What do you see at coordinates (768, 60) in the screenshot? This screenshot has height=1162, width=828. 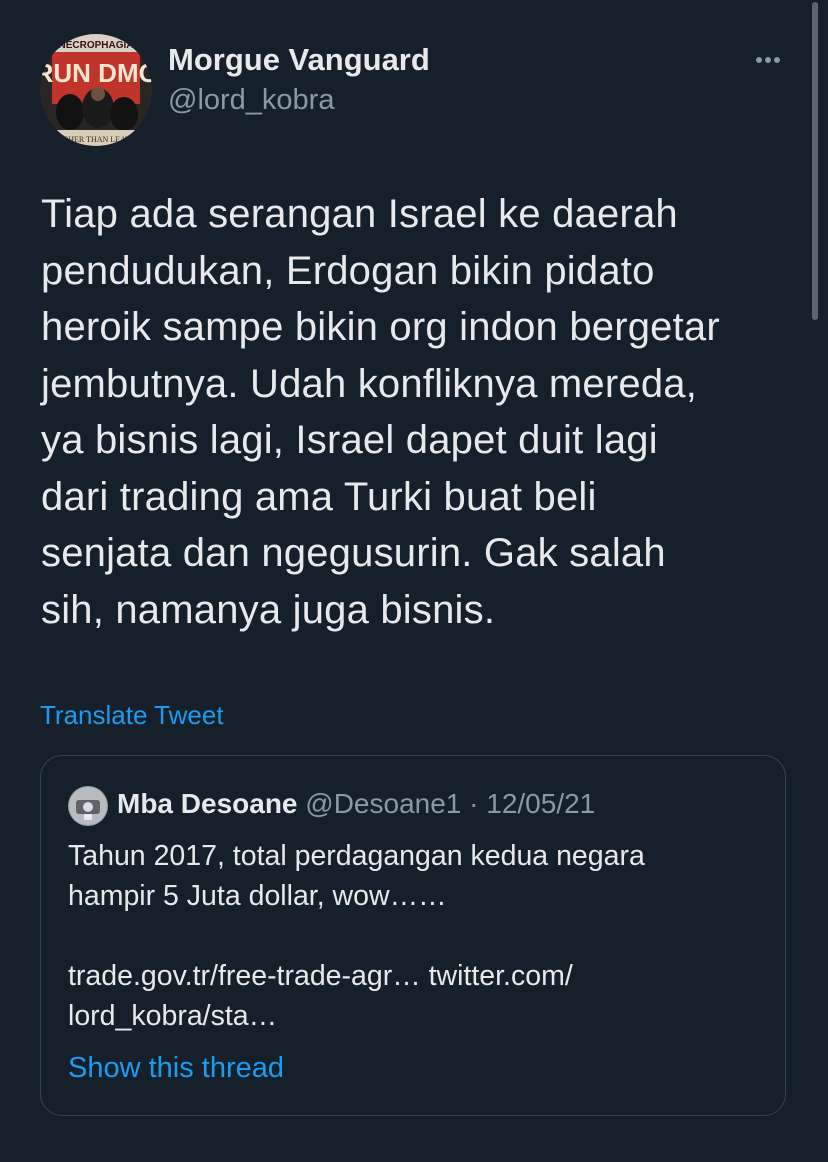 I see `more-horizontal-icon` at bounding box center [768, 60].